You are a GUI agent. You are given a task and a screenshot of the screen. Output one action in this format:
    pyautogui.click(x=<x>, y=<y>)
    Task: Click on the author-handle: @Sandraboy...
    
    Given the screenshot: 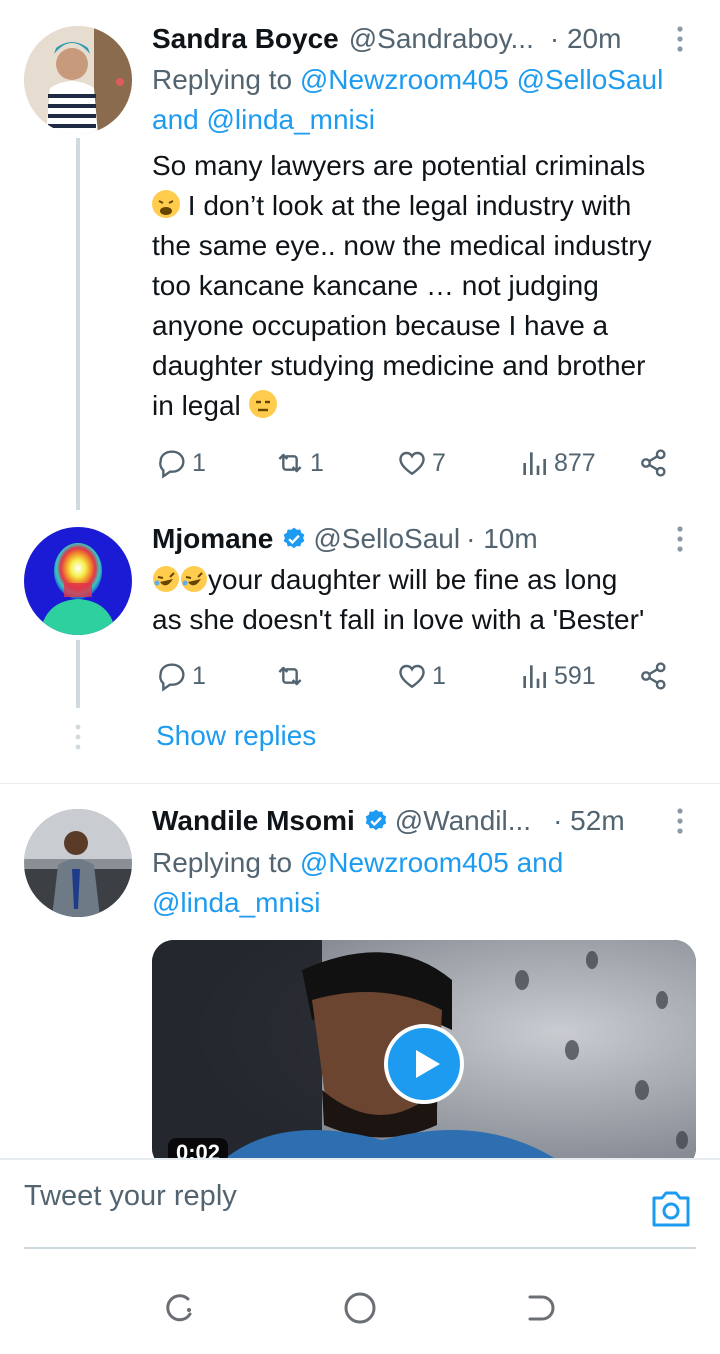 What is the action you would take?
    pyautogui.click(x=441, y=39)
    